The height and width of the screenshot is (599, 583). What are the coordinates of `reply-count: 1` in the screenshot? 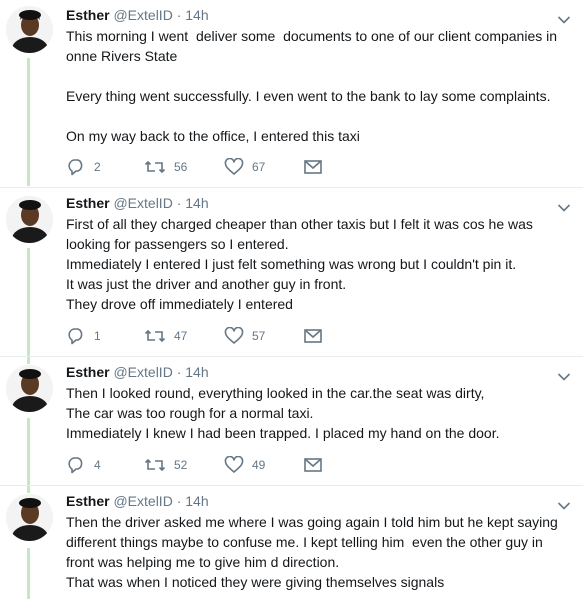 It's located at (97, 336).